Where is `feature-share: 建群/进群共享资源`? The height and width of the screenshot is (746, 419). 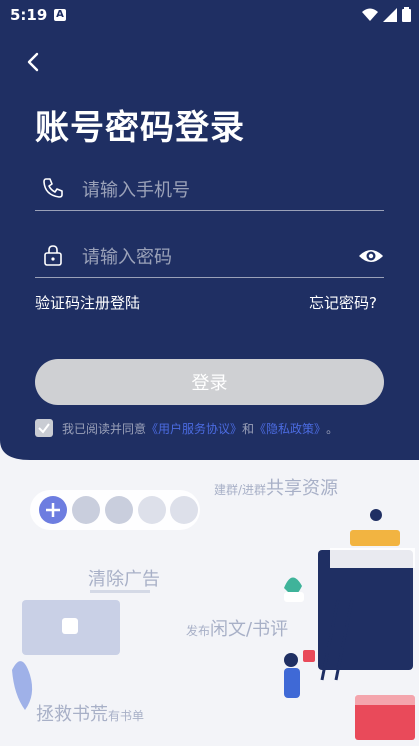
feature-share: 建群/进群共享资源 is located at coordinates (276, 487).